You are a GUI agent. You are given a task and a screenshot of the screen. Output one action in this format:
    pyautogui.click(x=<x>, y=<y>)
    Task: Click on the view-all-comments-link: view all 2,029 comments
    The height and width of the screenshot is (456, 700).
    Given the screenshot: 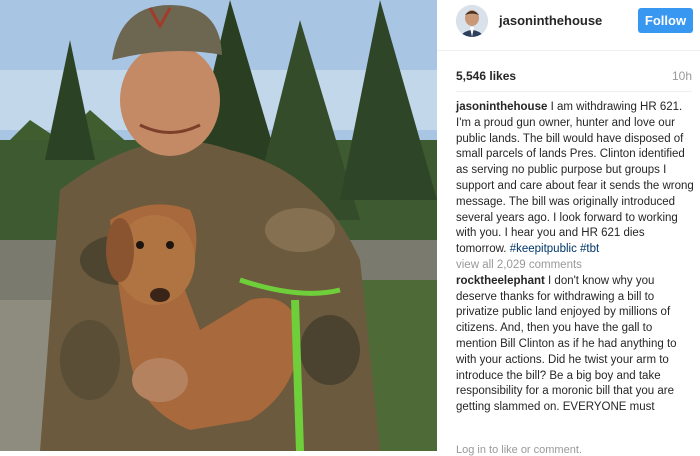 What is the action you would take?
    pyautogui.click(x=576, y=266)
    